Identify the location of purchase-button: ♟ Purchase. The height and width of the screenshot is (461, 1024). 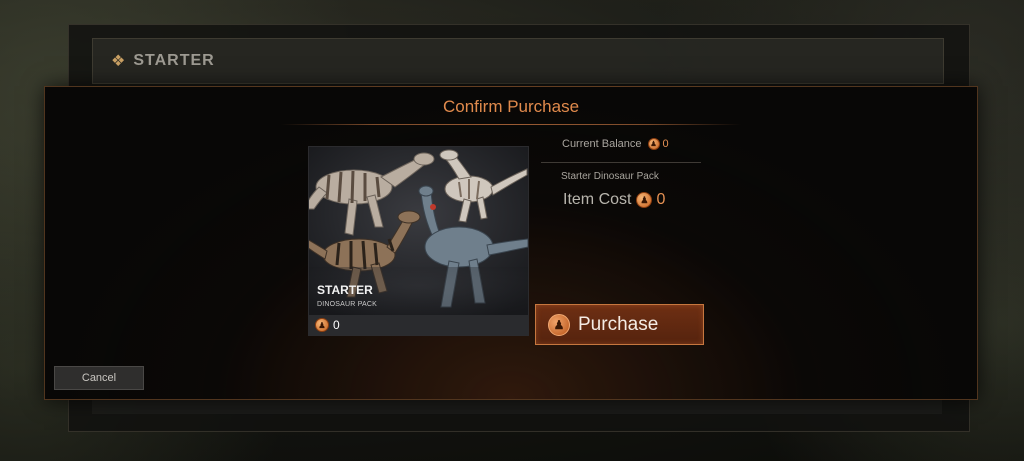
(619, 324).